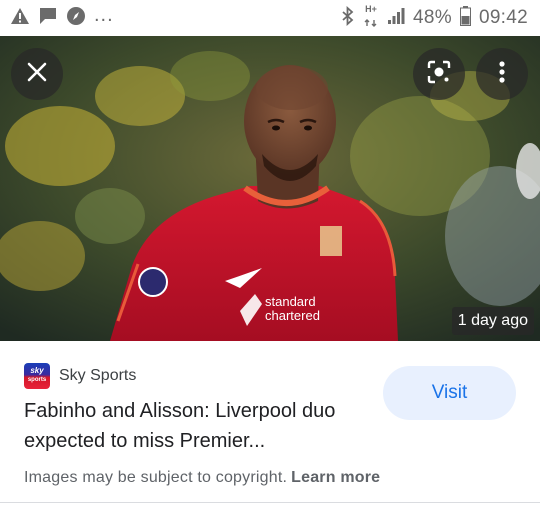  I want to click on chat-icon, so click(48, 18).